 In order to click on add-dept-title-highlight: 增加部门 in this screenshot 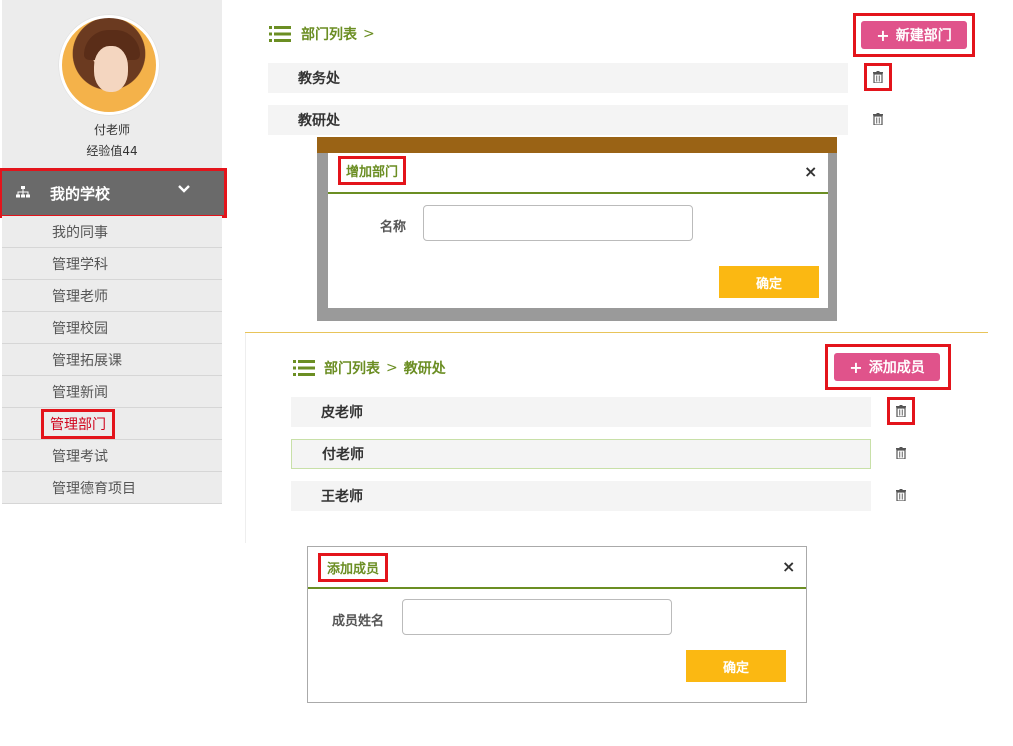, I will do `click(372, 170)`.